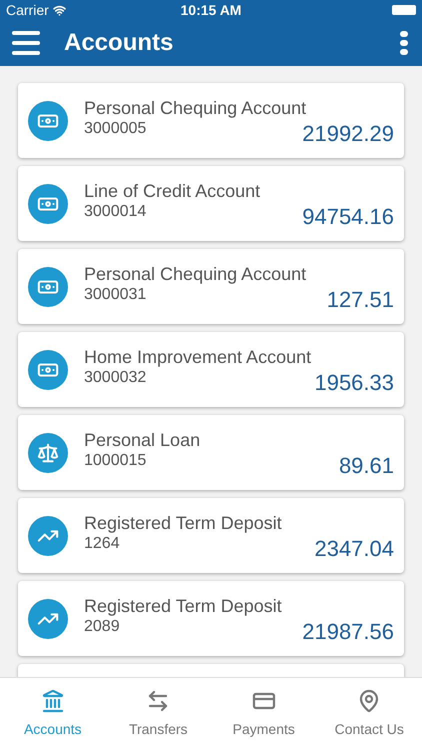 The image size is (422, 750). Describe the element at coordinates (263, 714) in the screenshot. I see `tab-item: Payments` at that location.